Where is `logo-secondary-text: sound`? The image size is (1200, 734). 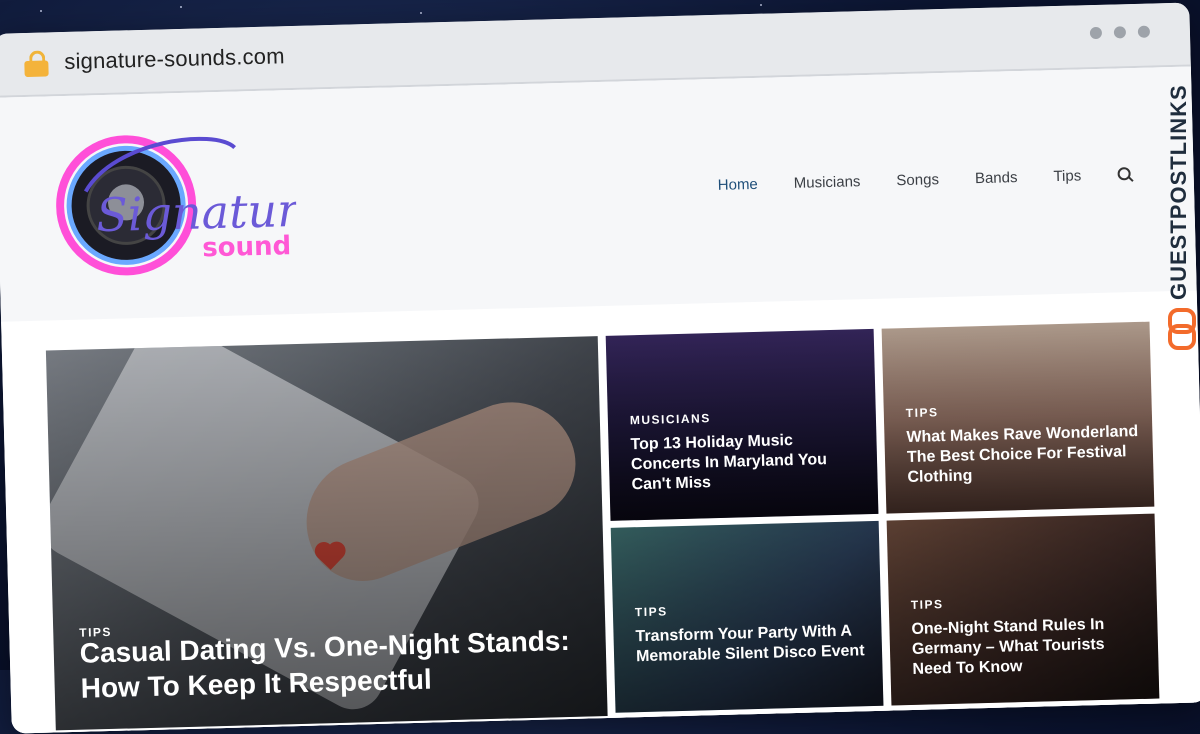 logo-secondary-text: sound is located at coordinates (247, 247).